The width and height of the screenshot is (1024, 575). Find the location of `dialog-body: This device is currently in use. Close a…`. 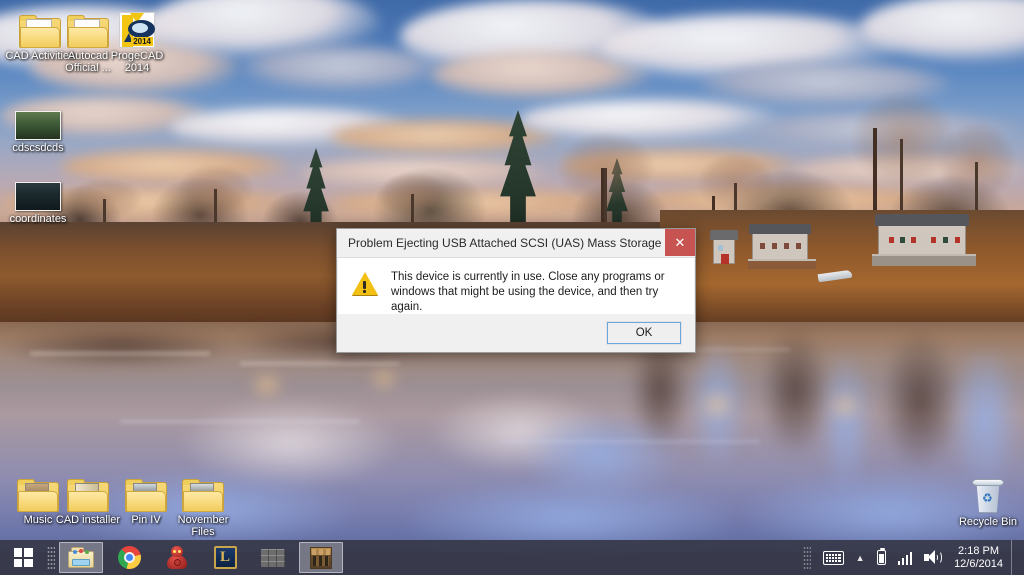

dialog-body: This device is currently in use. Close a… is located at coordinates (516, 286).